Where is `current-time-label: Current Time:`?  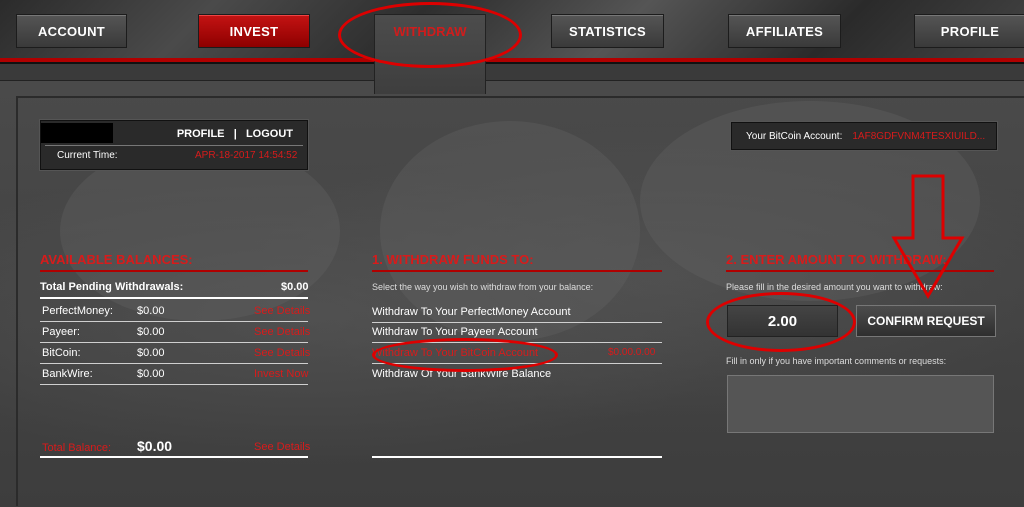 current-time-label: Current Time: is located at coordinates (87, 155).